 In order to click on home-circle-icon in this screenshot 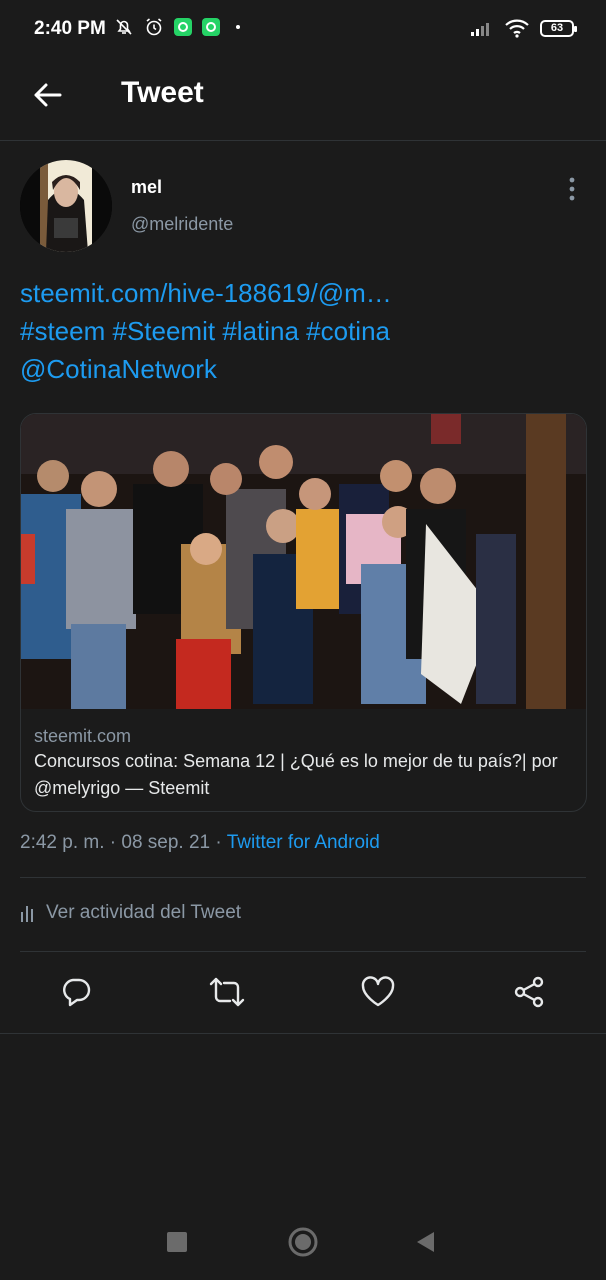, I will do `click(303, 1242)`.